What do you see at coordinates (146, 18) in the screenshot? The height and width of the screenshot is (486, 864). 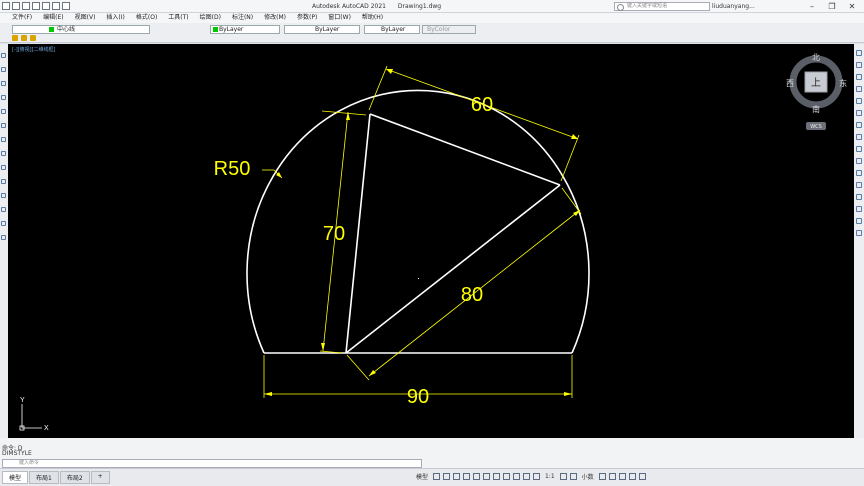 I see `menu-format: 格式(O)` at bounding box center [146, 18].